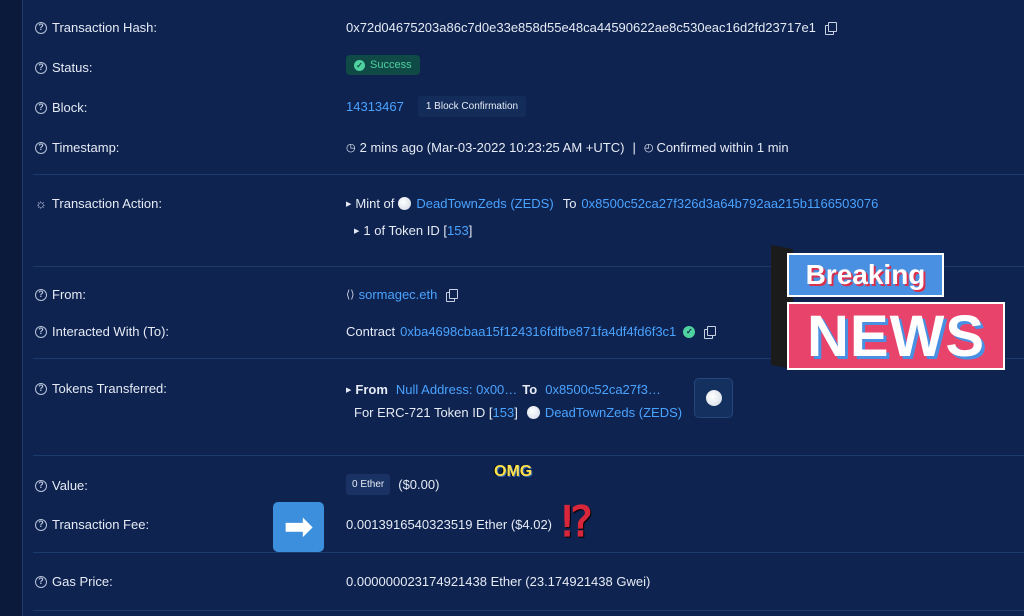 The image size is (1024, 616). What do you see at coordinates (398, 294) in the screenshot?
I see `from-address-link: sormagec.eth` at bounding box center [398, 294].